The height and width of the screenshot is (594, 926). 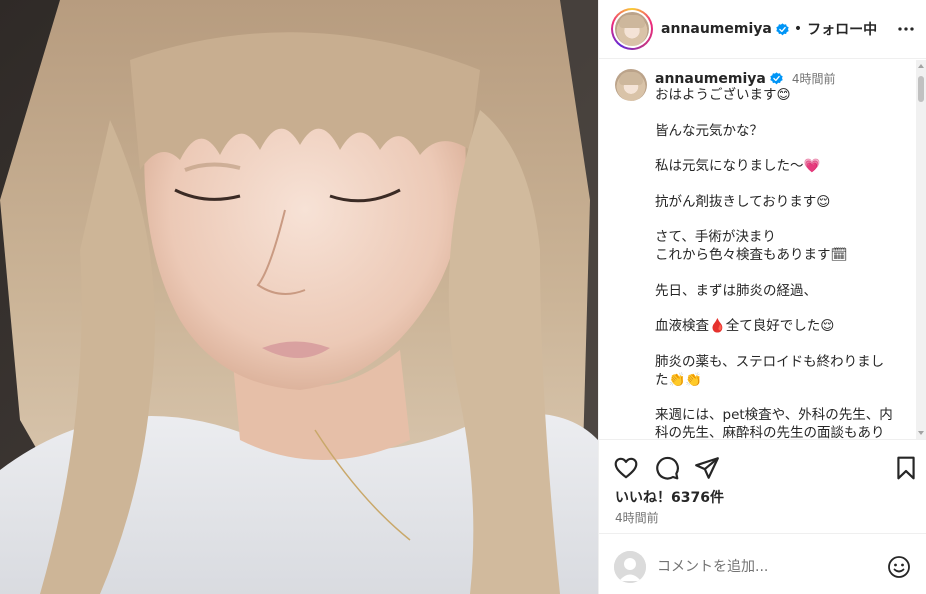 What do you see at coordinates (631, 85) in the screenshot?
I see `caption-avatar` at bounding box center [631, 85].